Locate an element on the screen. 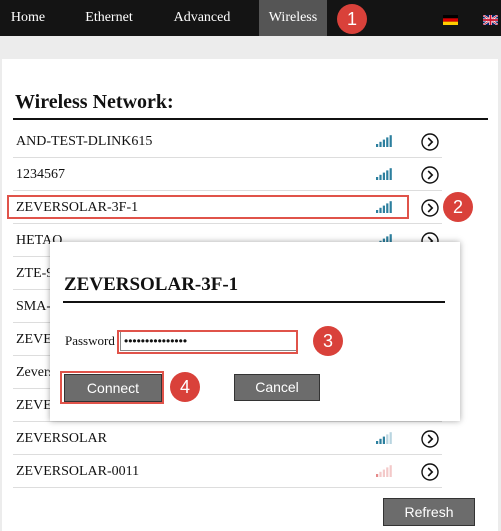 This screenshot has width=501, height=531. top-nav: Home Ethernet Advanced Wireless is located at coordinates (250, 18).